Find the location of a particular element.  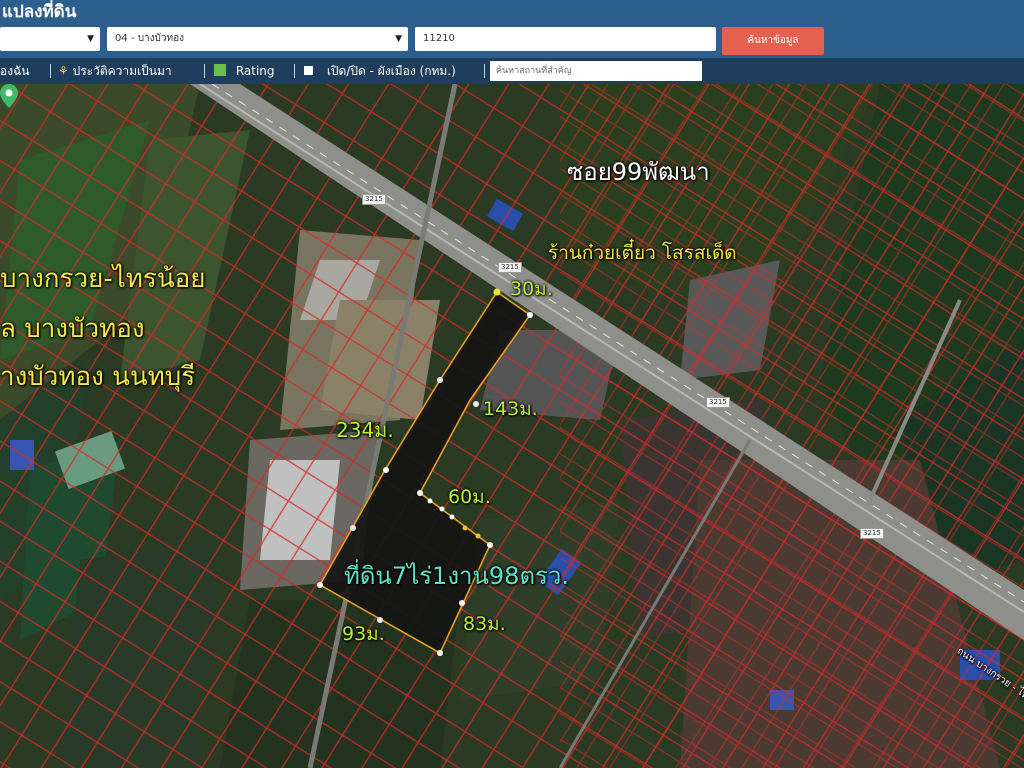

tab-history-label: ประวัติความเป็นมา is located at coordinates (122, 71).